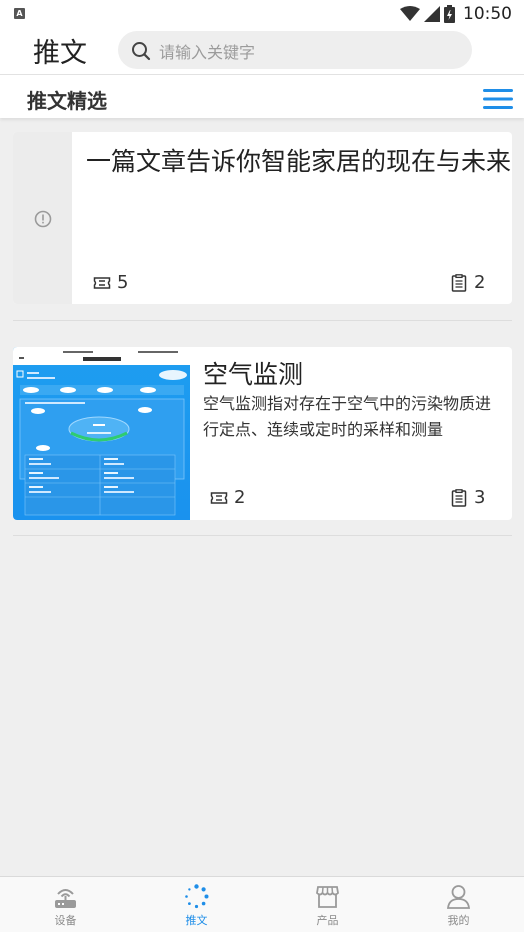  I want to click on read-count: 2, so click(467, 282).